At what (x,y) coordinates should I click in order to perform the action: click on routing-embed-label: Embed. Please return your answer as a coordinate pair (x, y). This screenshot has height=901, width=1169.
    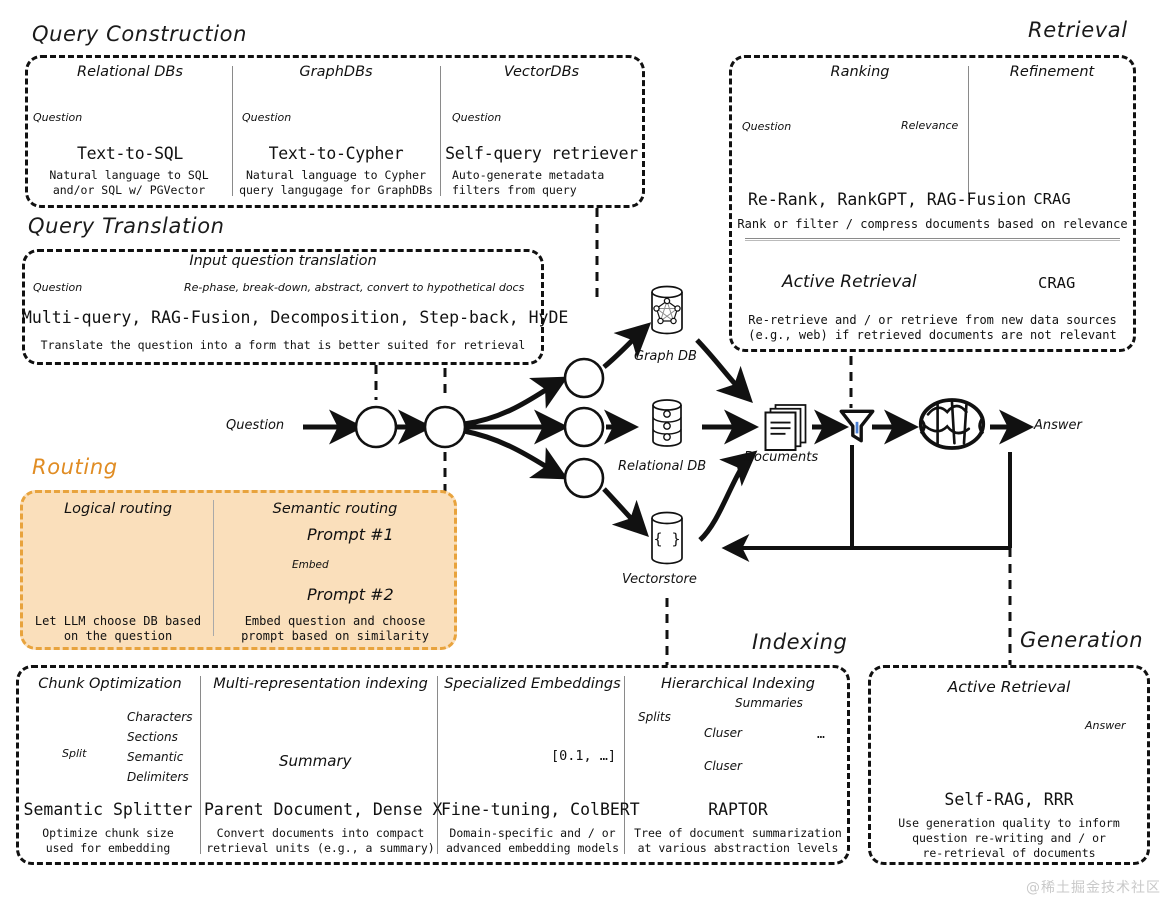
    Looking at the image, I should click on (310, 565).